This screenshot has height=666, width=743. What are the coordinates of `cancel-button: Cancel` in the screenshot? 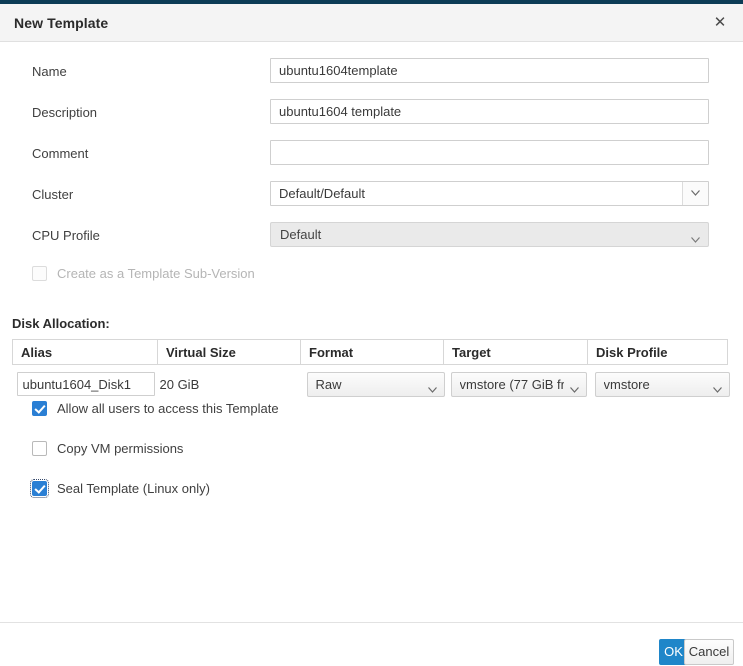 It's located at (709, 652).